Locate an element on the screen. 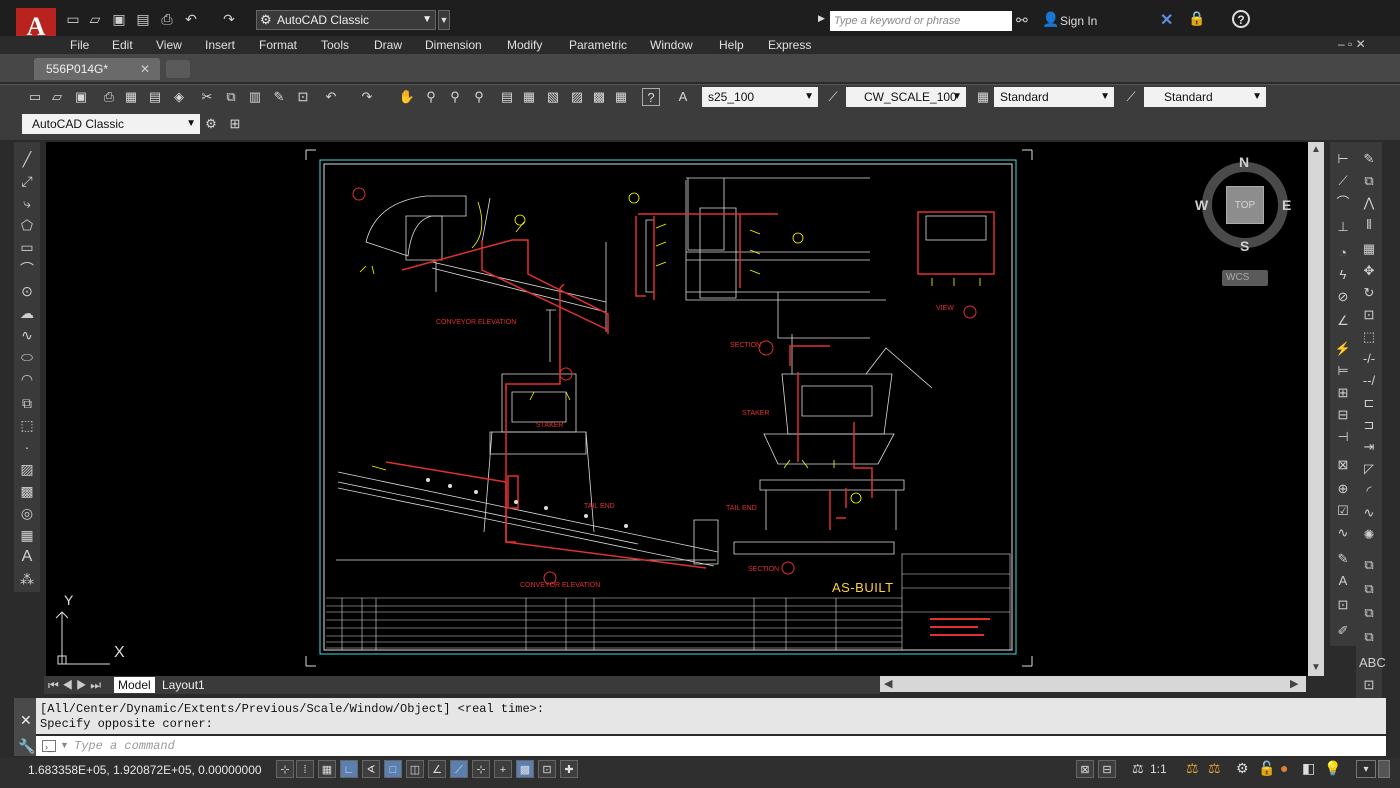  block-editor-icon: ⊡ is located at coordinates (303, 97).